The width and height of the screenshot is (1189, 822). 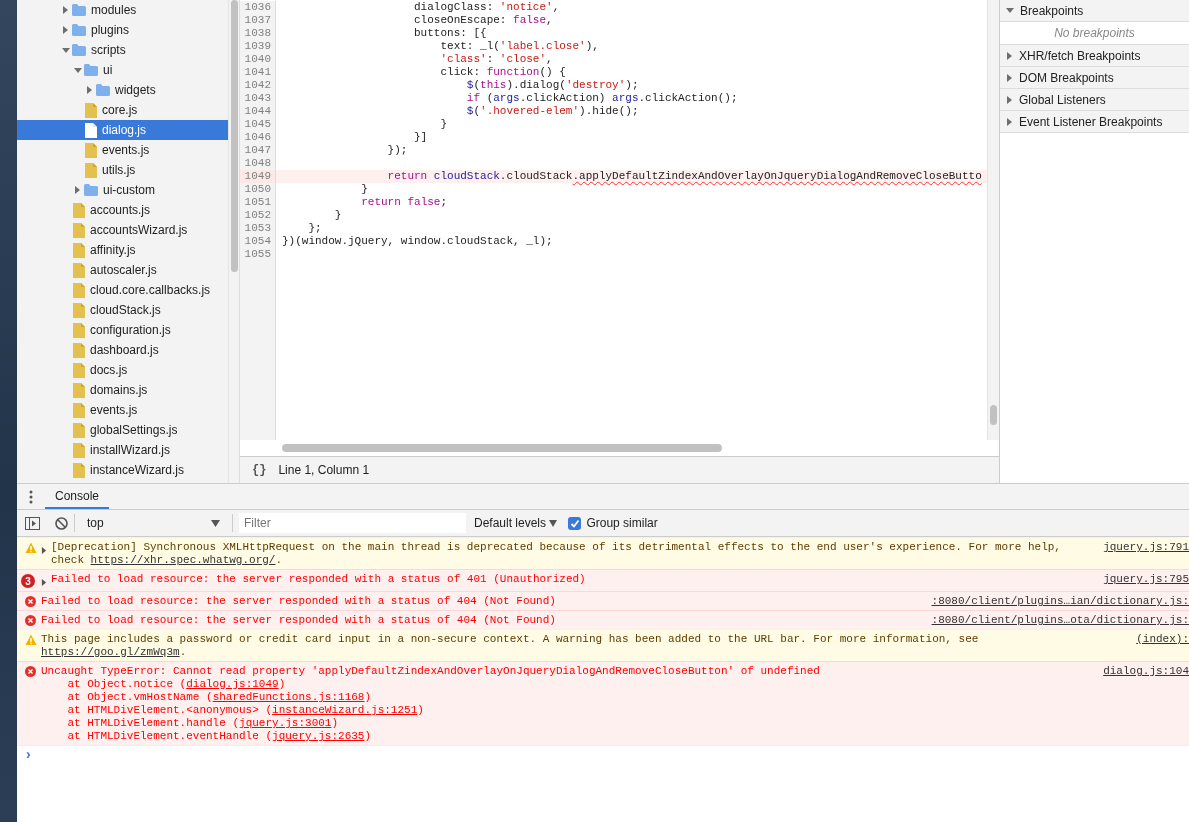 What do you see at coordinates (258, 111) in the screenshot?
I see `line-number: 1044` at bounding box center [258, 111].